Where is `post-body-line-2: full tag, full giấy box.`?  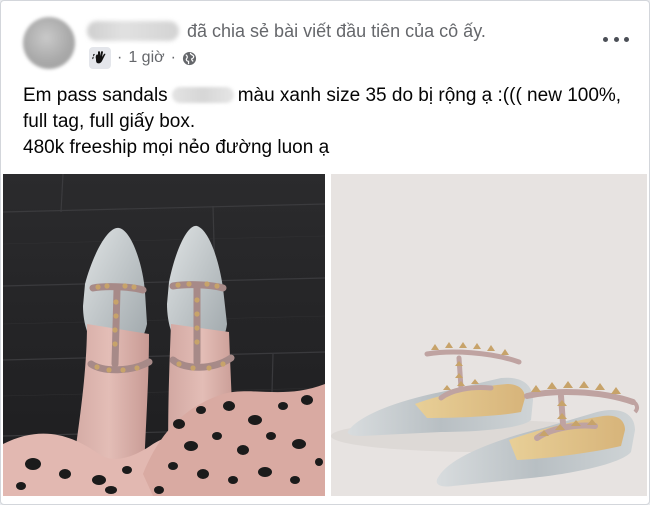
post-body-line-2: full tag, full giấy box. is located at coordinates (109, 121).